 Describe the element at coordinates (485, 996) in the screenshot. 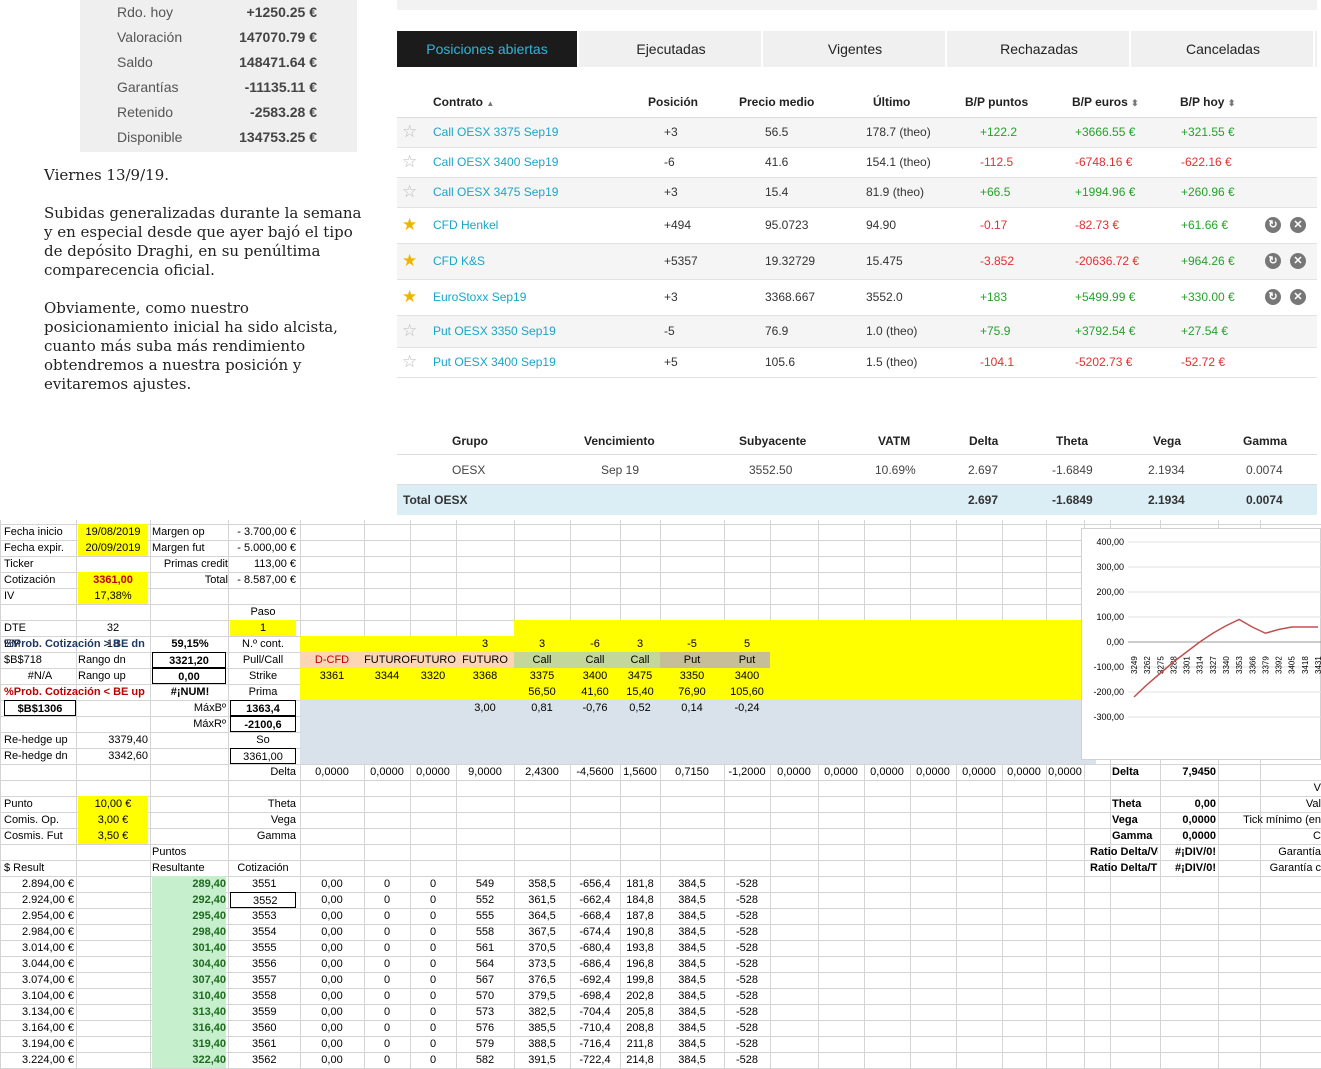

I see `result-cell: 570` at that location.